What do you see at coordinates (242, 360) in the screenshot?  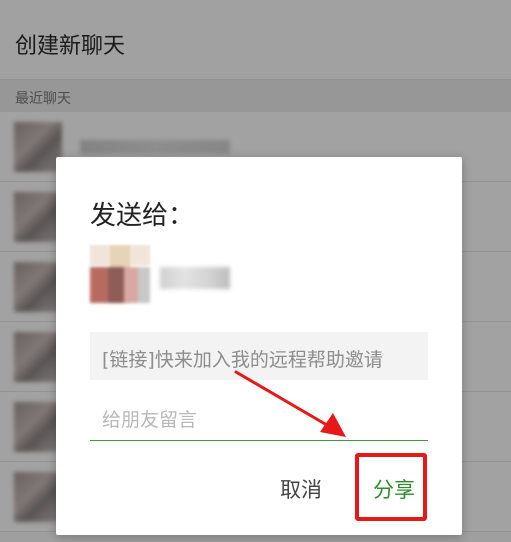 I see `link-preview-text: [链接]快来加入我的远程帮助邀请` at bounding box center [242, 360].